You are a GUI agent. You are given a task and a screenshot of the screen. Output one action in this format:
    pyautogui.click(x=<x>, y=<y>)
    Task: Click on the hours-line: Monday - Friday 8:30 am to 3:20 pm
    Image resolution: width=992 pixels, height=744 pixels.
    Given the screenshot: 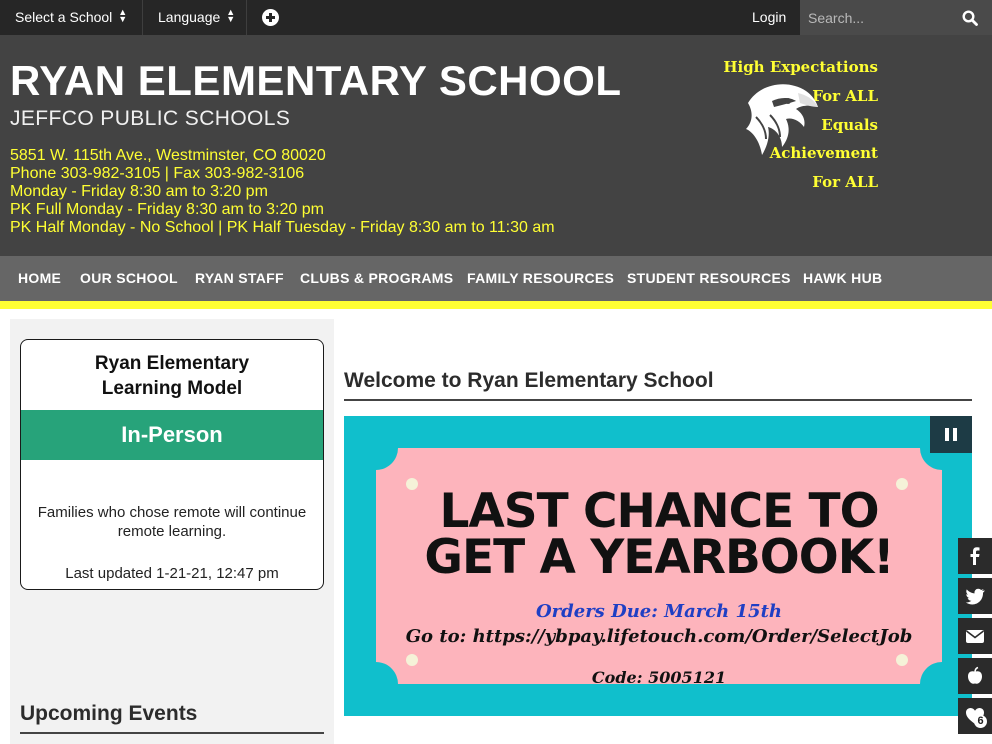 What is the action you would take?
    pyautogui.click(x=139, y=191)
    